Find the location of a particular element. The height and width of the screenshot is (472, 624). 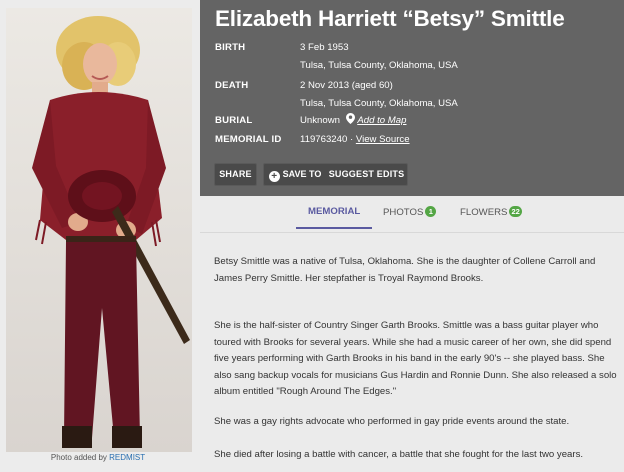

add-to-map-link: Add to Map is located at coordinates (381, 120).